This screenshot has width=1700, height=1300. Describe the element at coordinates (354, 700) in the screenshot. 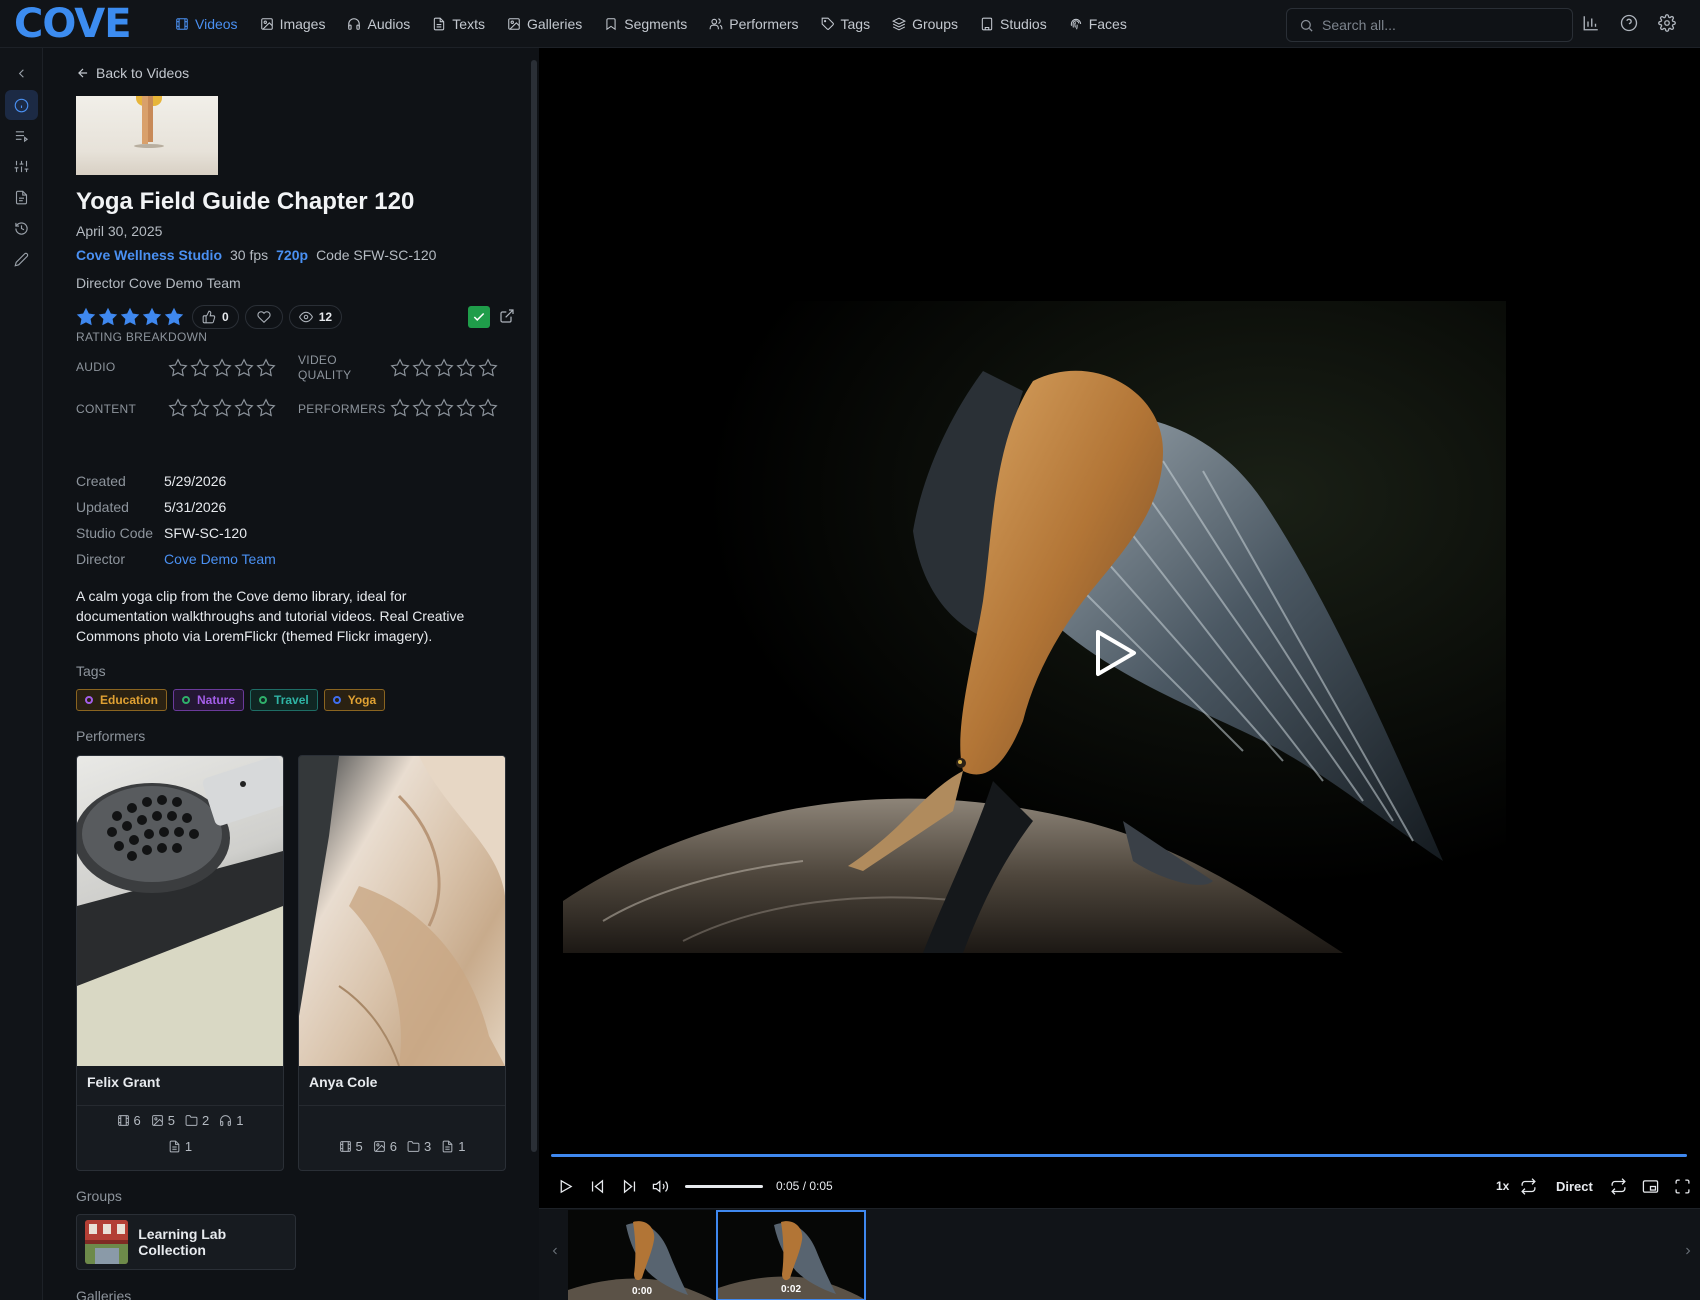

I see `tag-chip: Yoga` at that location.